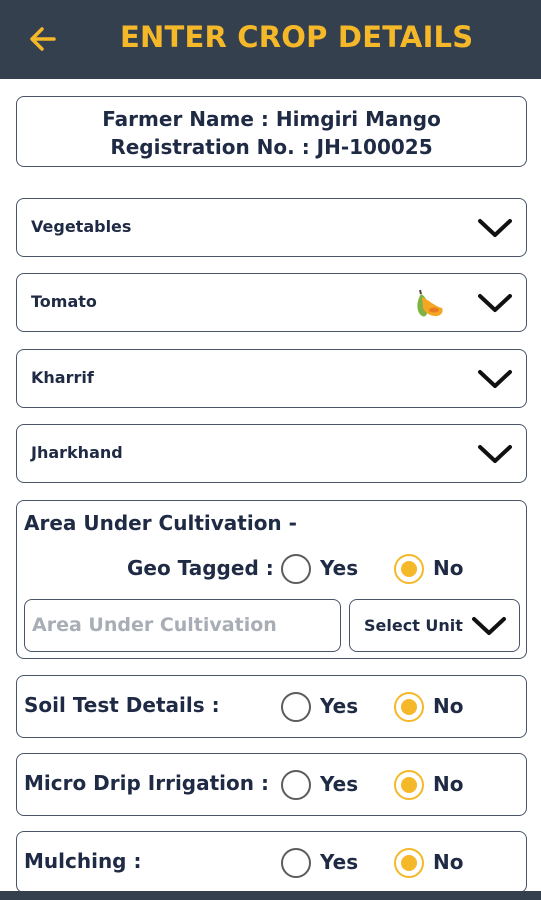 This screenshot has height=900, width=541. What do you see at coordinates (62, 377) in the screenshot?
I see `season-value: Kharrif` at bounding box center [62, 377].